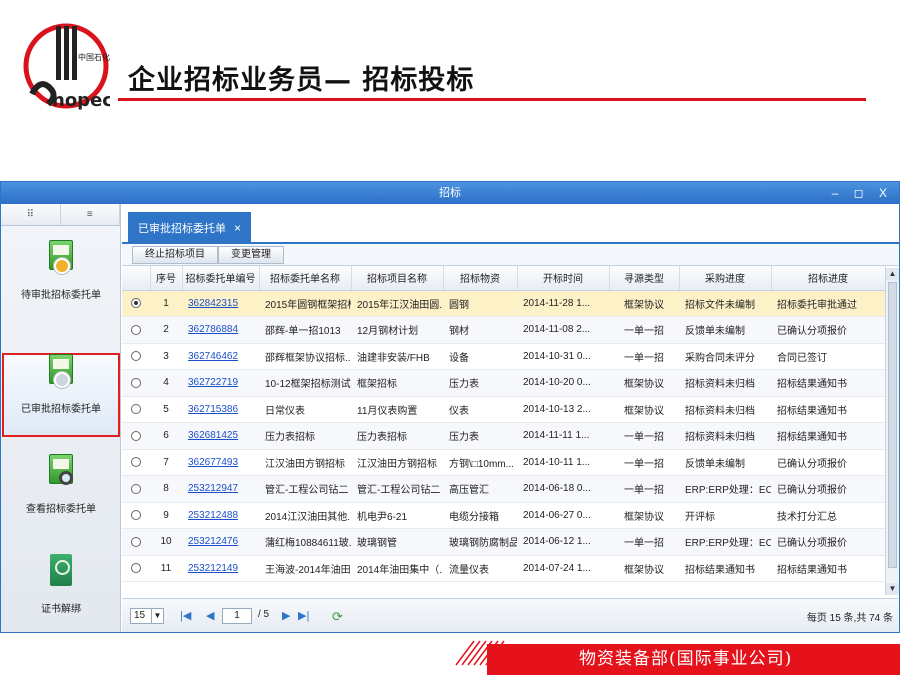 The width and height of the screenshot is (900, 675). What do you see at coordinates (90, 214) in the screenshot?
I see `list-icon: ≡` at bounding box center [90, 214].